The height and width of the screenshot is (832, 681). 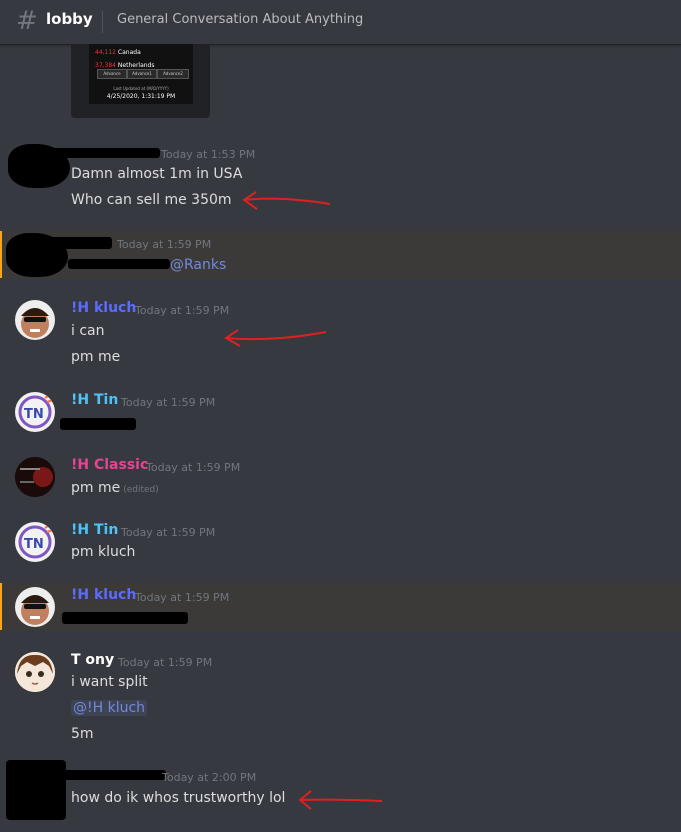 I want to click on message-text: Damn almost 1m in USA, so click(x=157, y=174).